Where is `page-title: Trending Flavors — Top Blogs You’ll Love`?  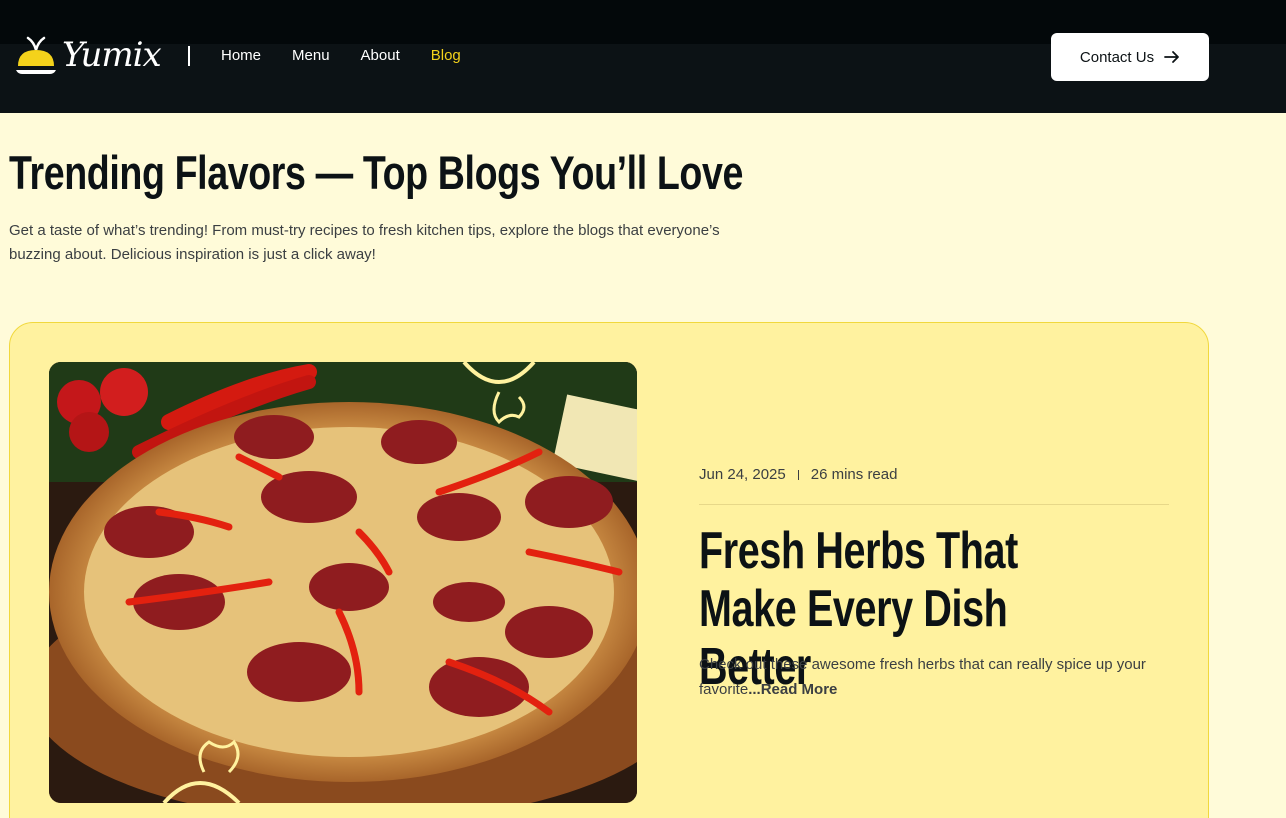
page-title: Trending Flavors — Top Blogs You’ll Love is located at coordinates (376, 172).